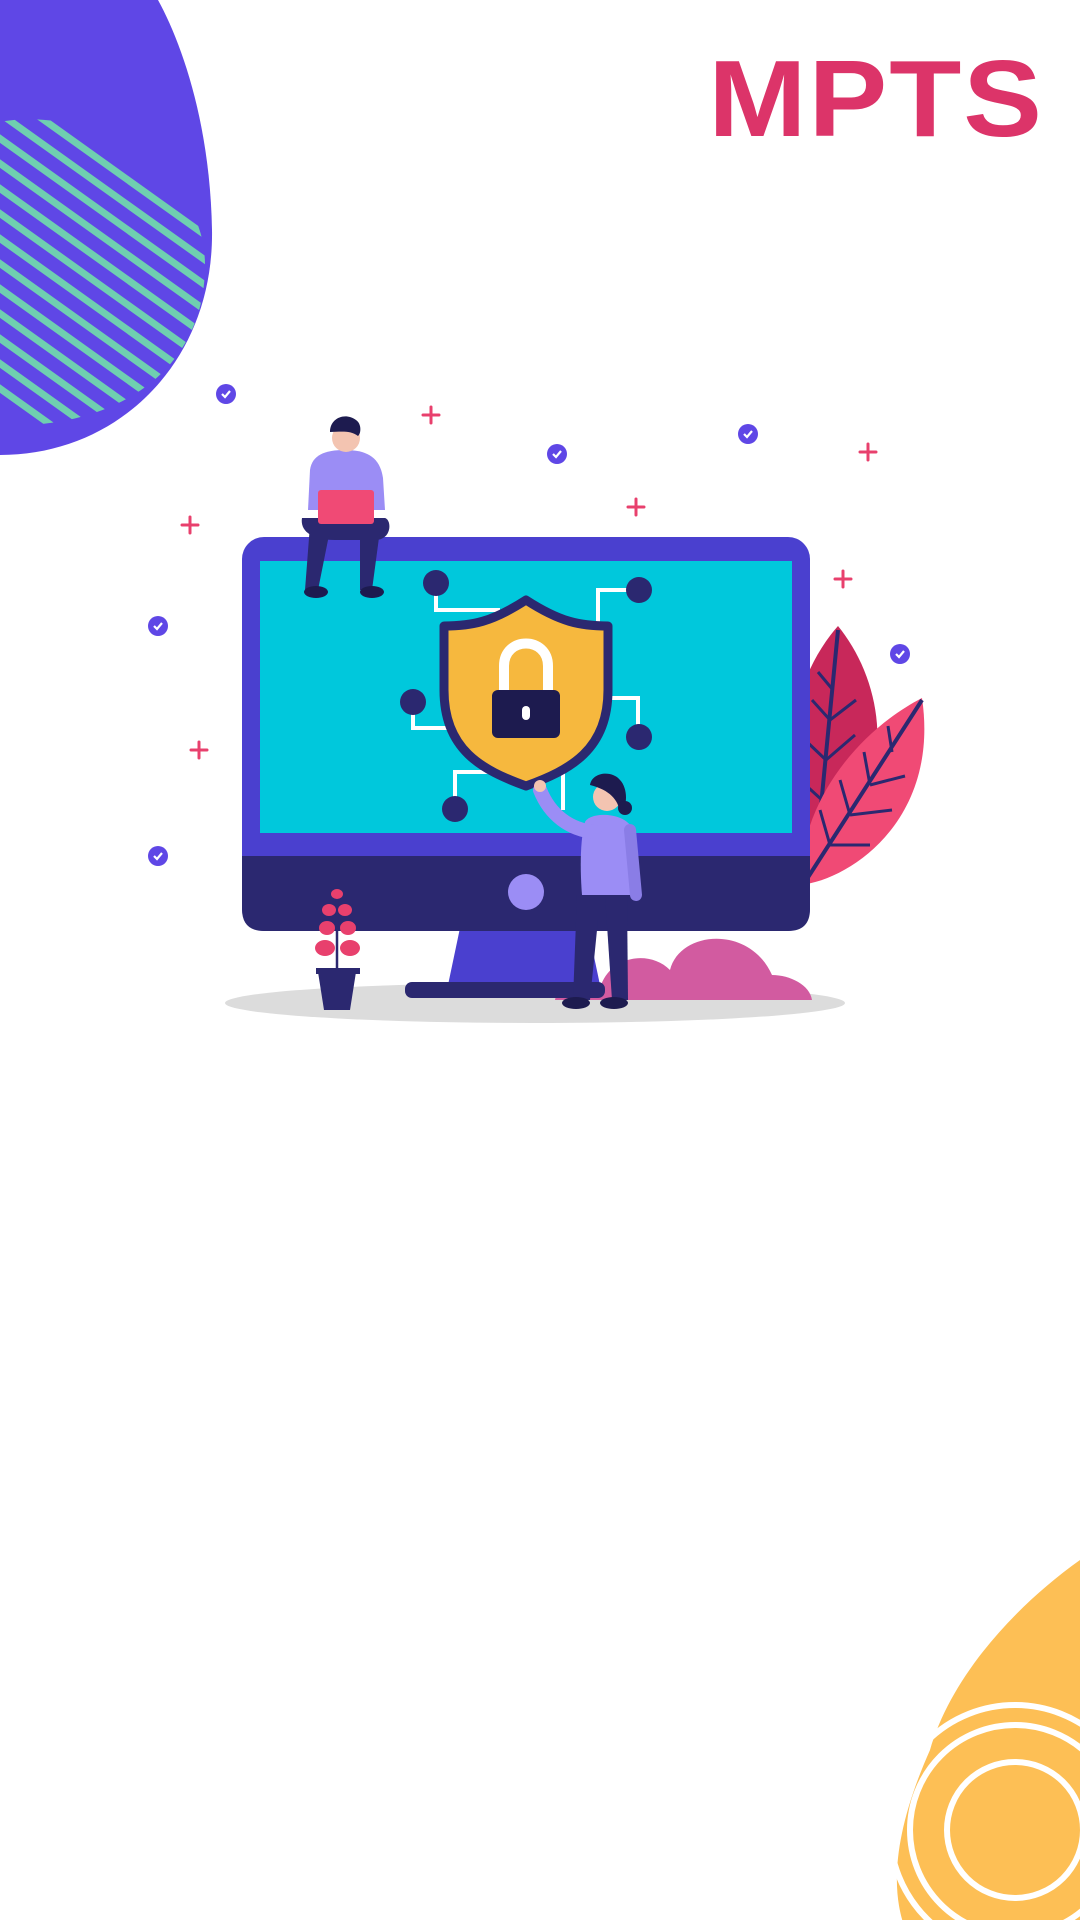 The height and width of the screenshot is (1920, 1080). What do you see at coordinates (876, 99) in the screenshot?
I see `brand-logo-text: MPTS` at bounding box center [876, 99].